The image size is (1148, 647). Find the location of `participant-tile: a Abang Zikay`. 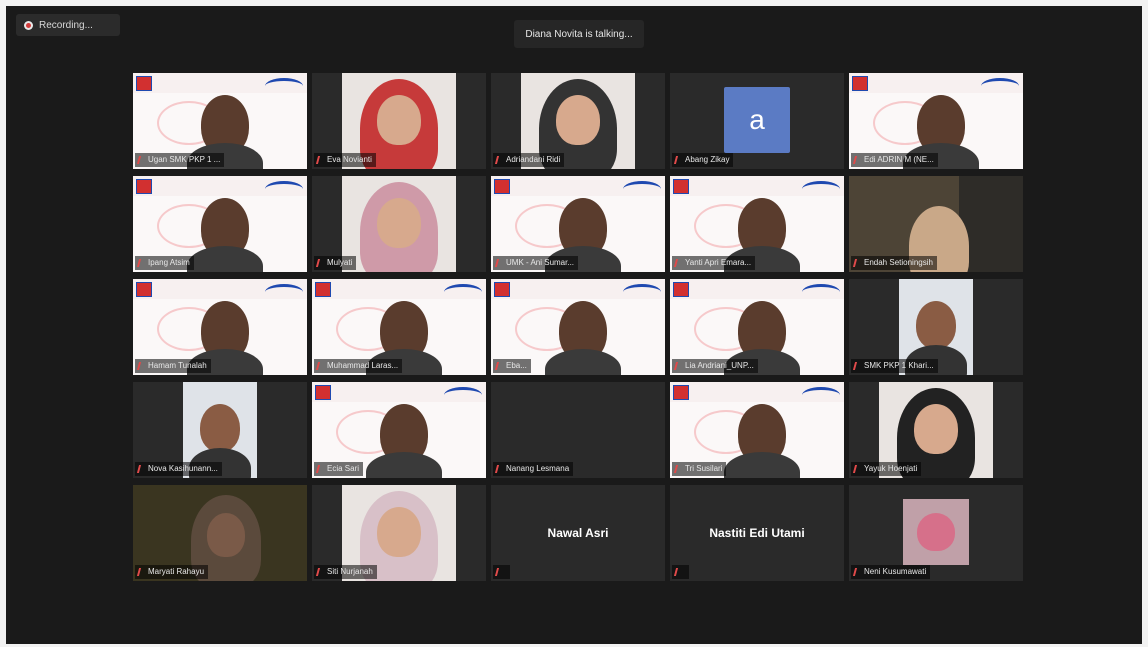

participant-tile: a Abang Zikay is located at coordinates (757, 121).